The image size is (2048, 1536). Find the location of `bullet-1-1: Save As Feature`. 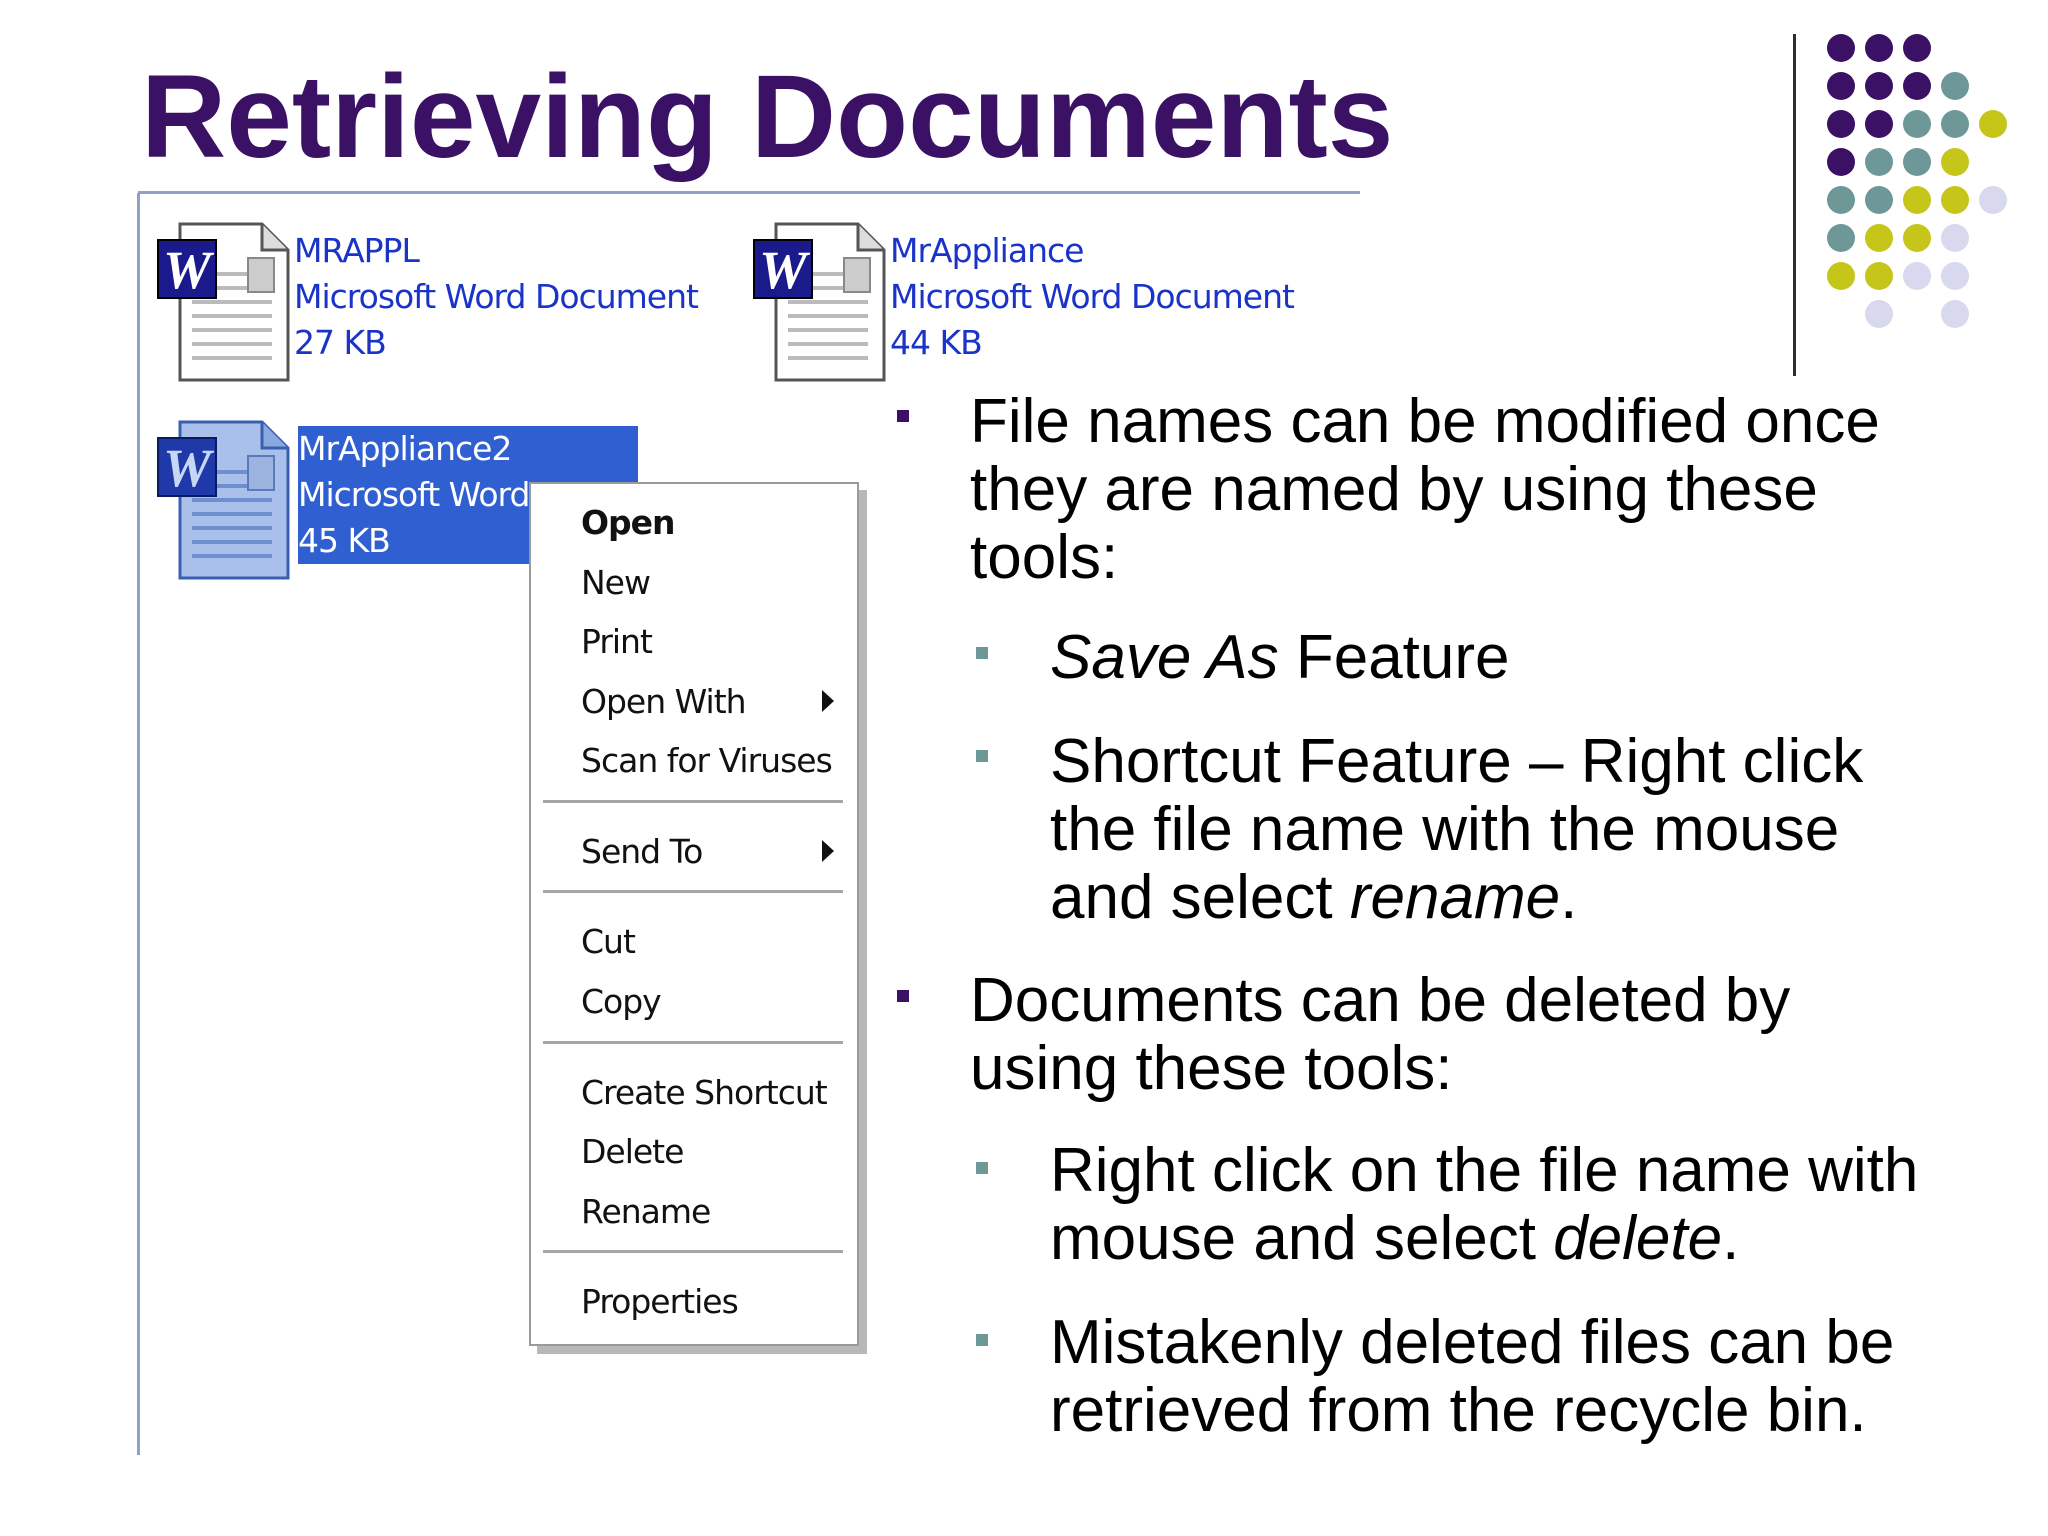

bullet-1-1: Save As Feature is located at coordinates (1500, 658).